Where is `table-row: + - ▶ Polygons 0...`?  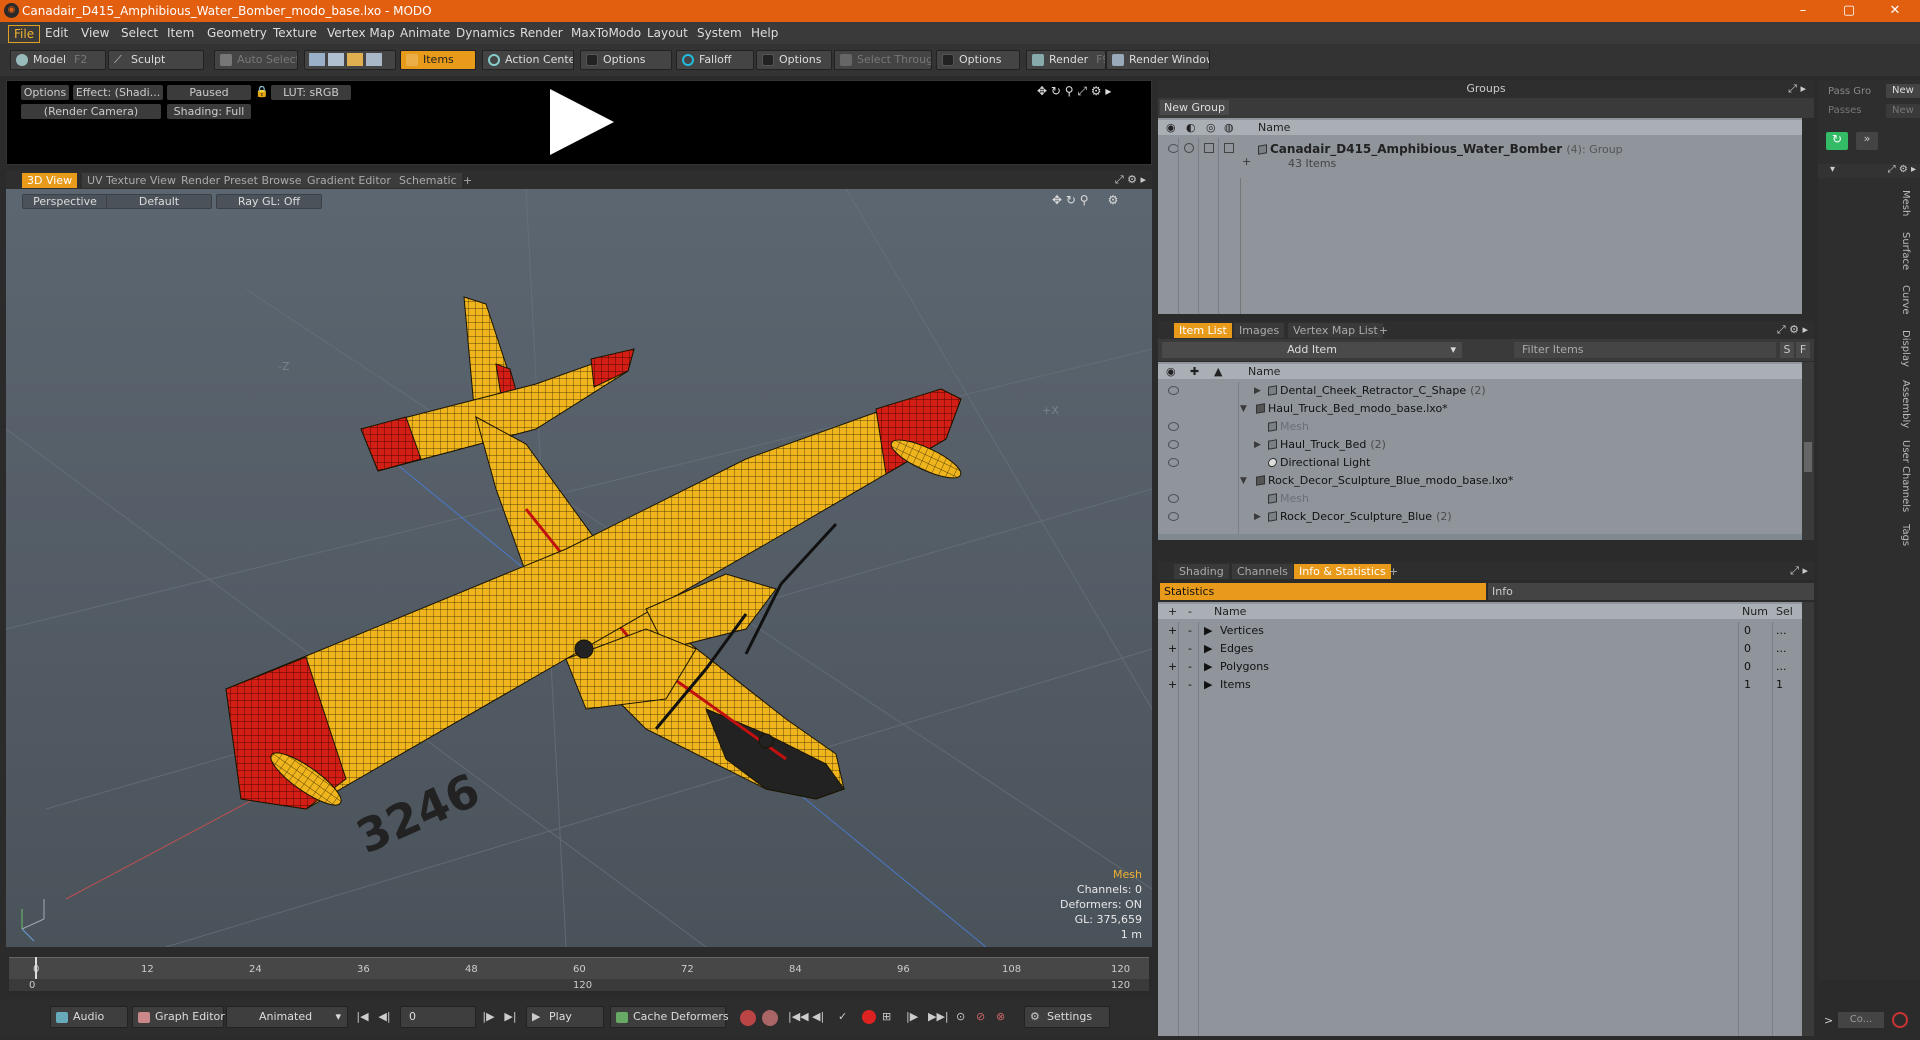 table-row: + - ▶ Polygons 0... is located at coordinates (1480, 667).